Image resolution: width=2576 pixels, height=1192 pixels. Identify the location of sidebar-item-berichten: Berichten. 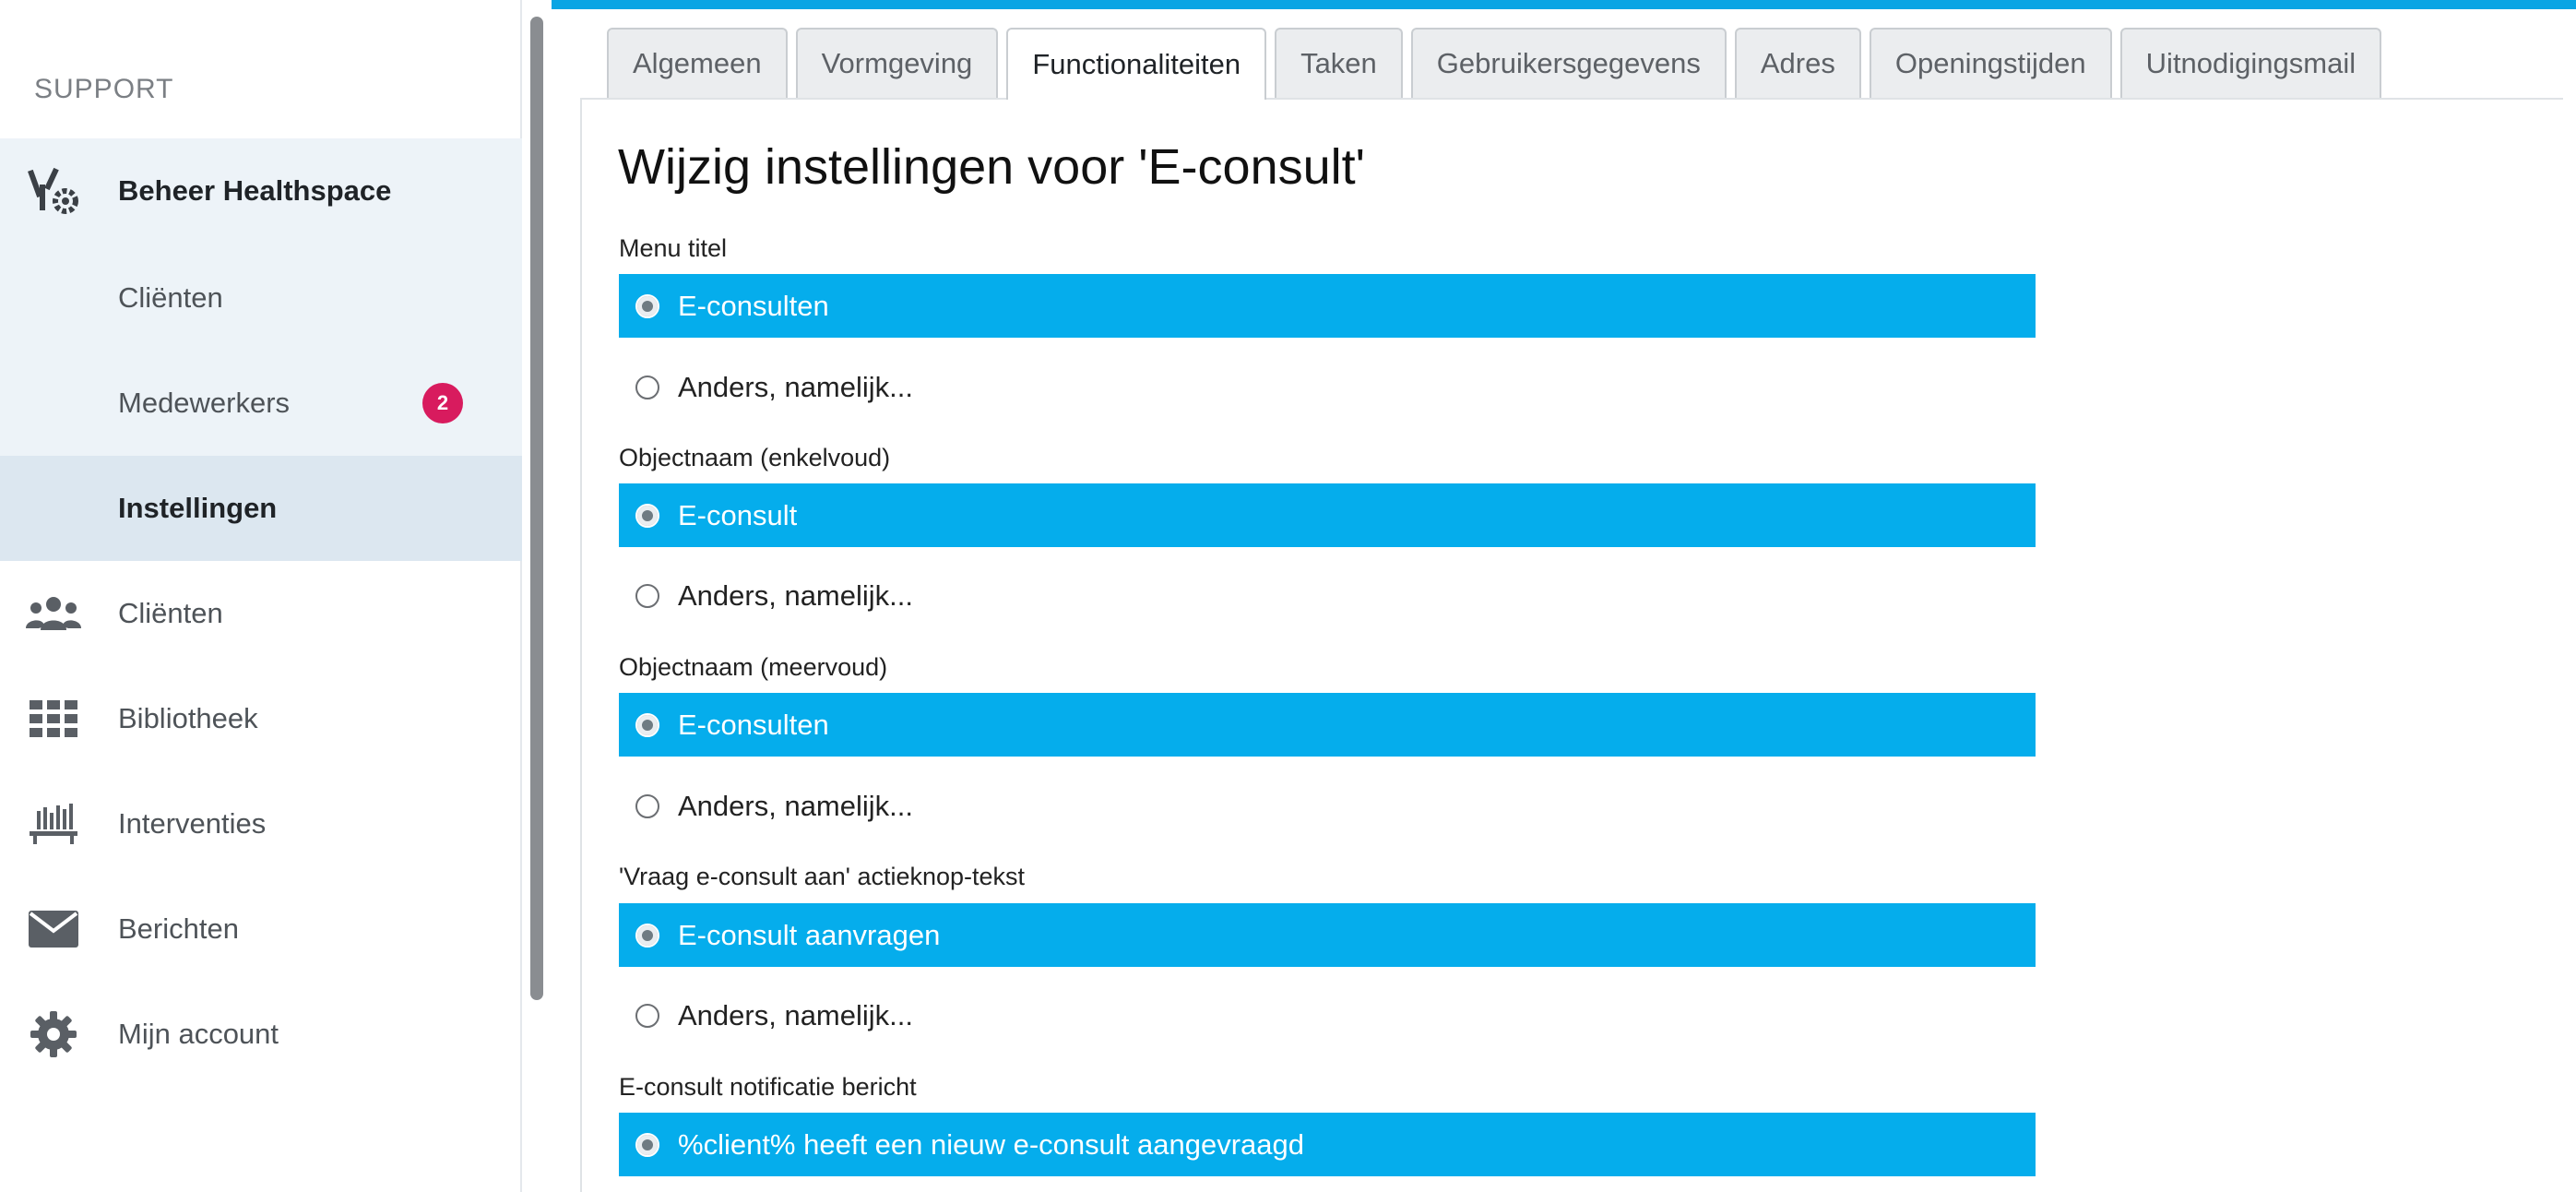
(261, 929).